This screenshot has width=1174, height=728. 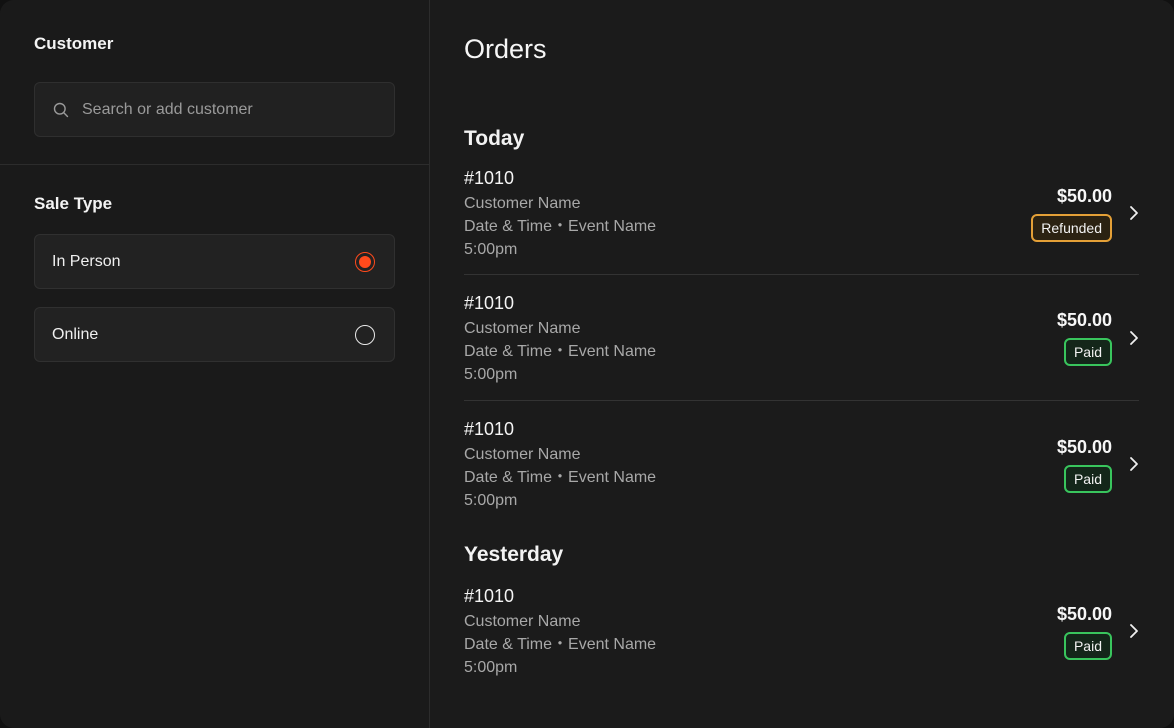 What do you see at coordinates (73, 203) in the screenshot?
I see `sale-type-title: Sale Type` at bounding box center [73, 203].